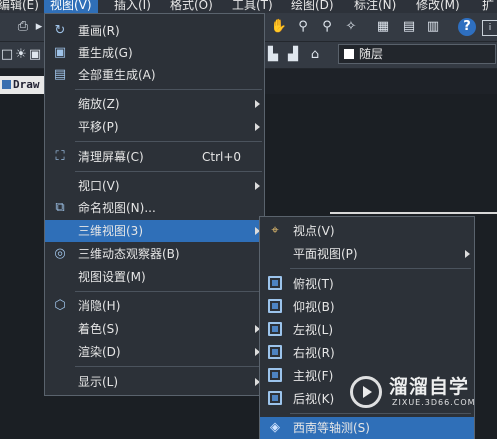 The image size is (497, 439). Describe the element at coordinates (367, 254) in the screenshot. I see `submenu-item-plan-view: 平面视图(P)` at that location.